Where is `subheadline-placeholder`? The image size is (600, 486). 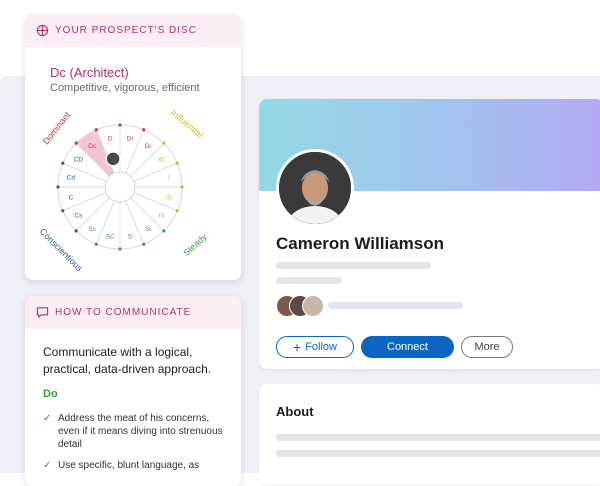
subheadline-placeholder is located at coordinates (309, 280).